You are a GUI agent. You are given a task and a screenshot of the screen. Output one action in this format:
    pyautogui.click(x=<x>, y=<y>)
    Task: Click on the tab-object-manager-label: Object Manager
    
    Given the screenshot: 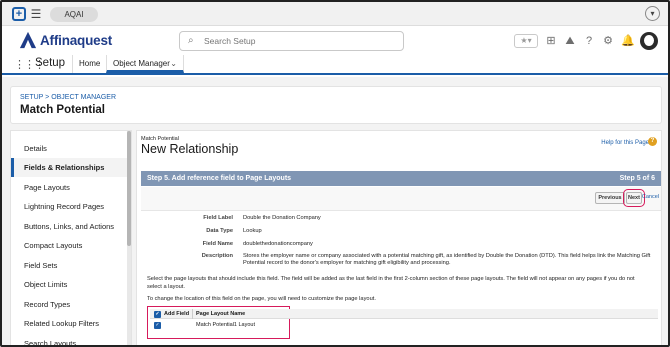 What is the action you would take?
    pyautogui.click(x=141, y=63)
    